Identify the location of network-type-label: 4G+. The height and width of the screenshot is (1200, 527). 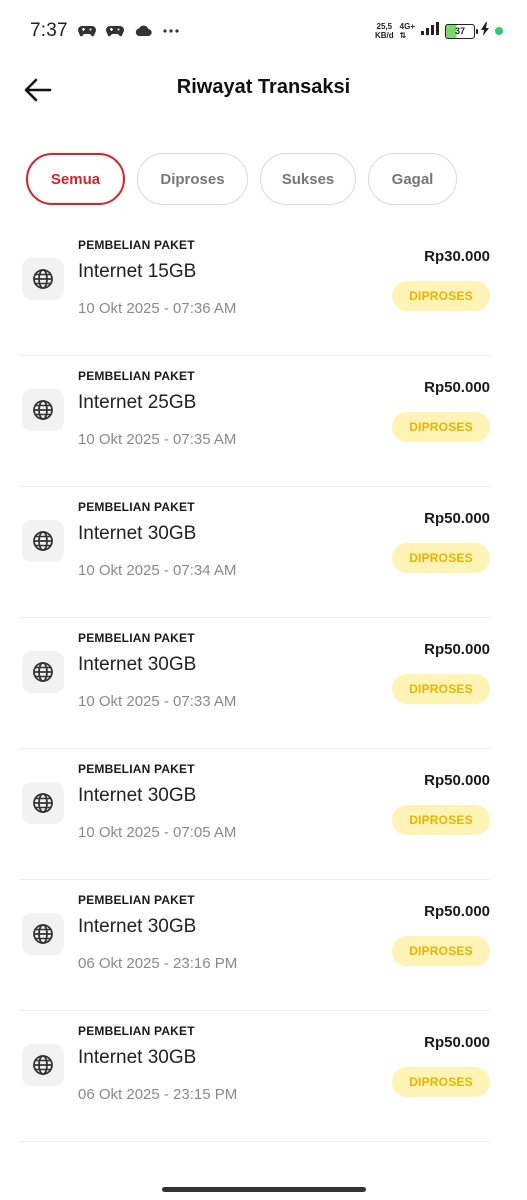
(407, 26).